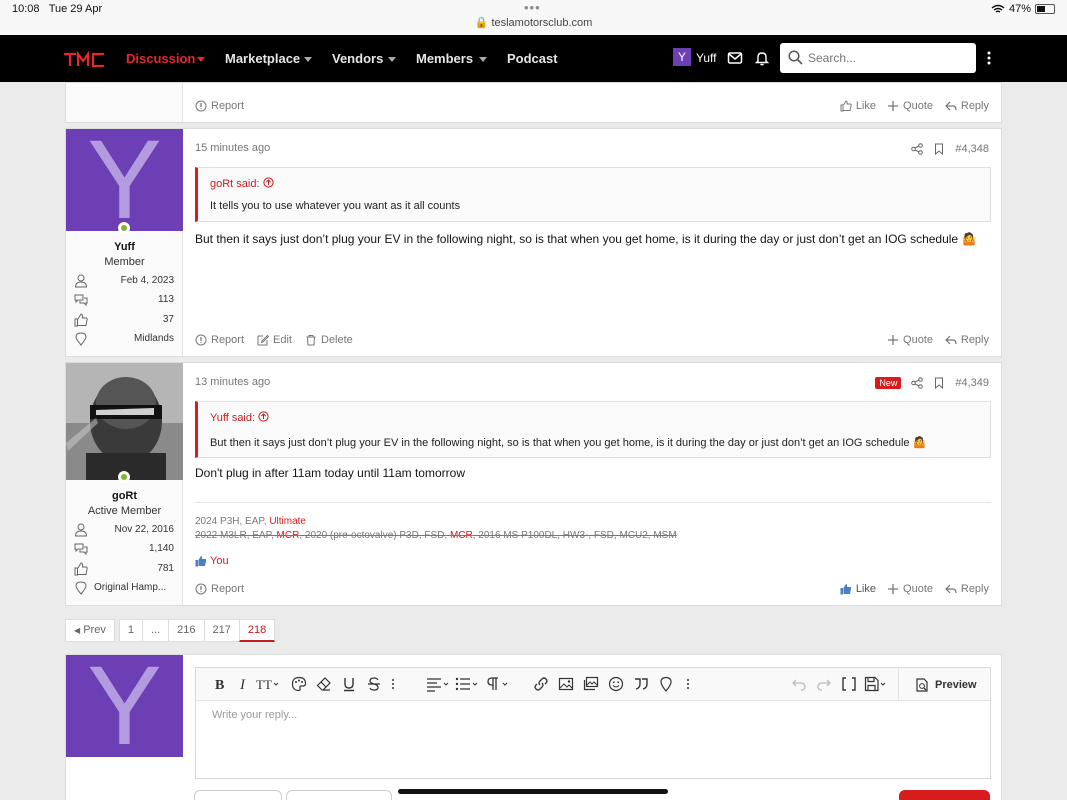  What do you see at coordinates (232, 148) in the screenshot?
I see `post-time: 15 minutes ago` at bounding box center [232, 148].